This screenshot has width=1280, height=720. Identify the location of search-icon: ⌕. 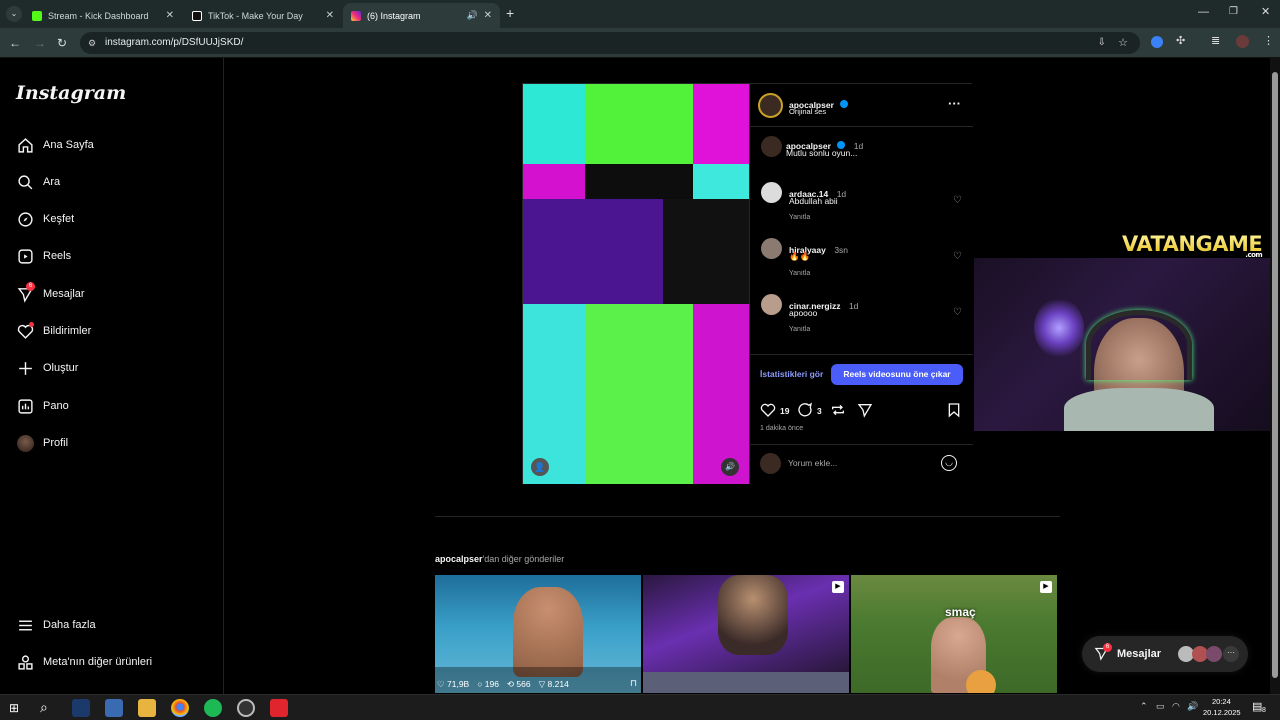
(44, 707).